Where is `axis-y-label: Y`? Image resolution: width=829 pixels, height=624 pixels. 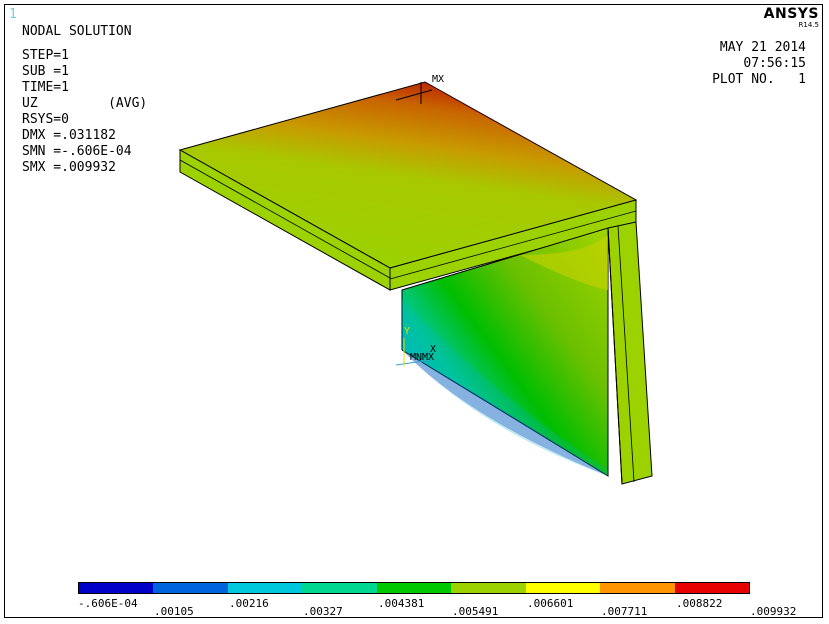 axis-y-label: Y is located at coordinates (407, 331).